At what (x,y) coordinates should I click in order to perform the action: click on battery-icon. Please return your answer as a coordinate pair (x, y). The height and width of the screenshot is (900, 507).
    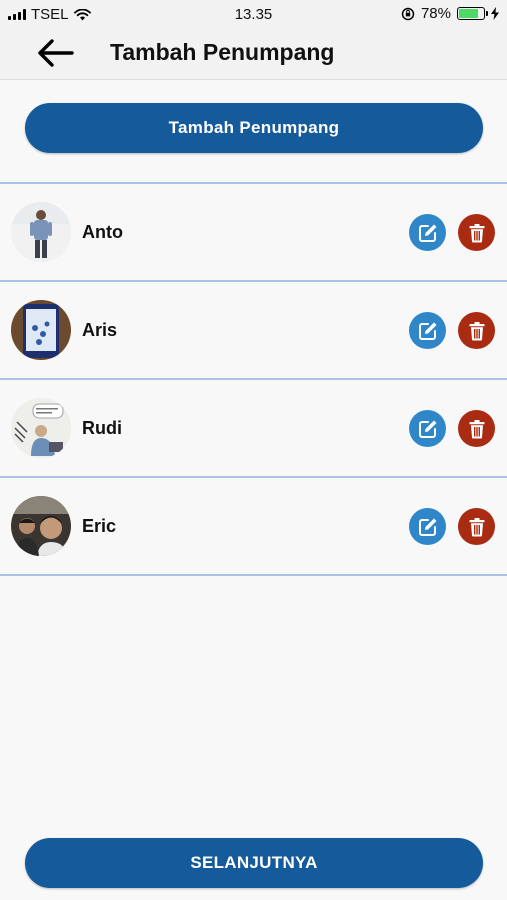
    Looking at the image, I should click on (472, 13).